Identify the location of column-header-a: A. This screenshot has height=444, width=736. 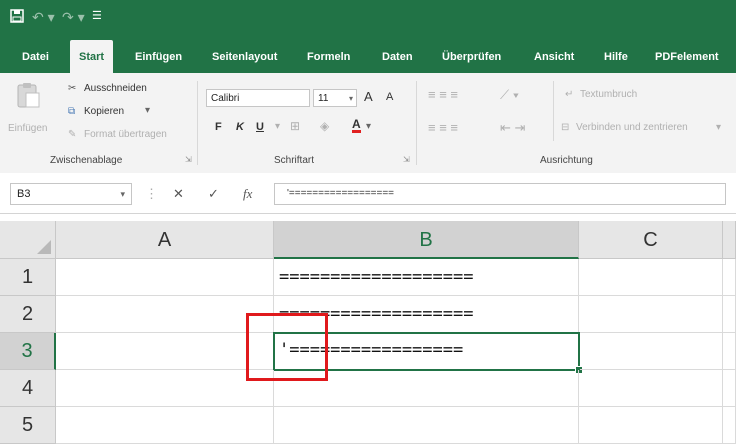
(165, 240).